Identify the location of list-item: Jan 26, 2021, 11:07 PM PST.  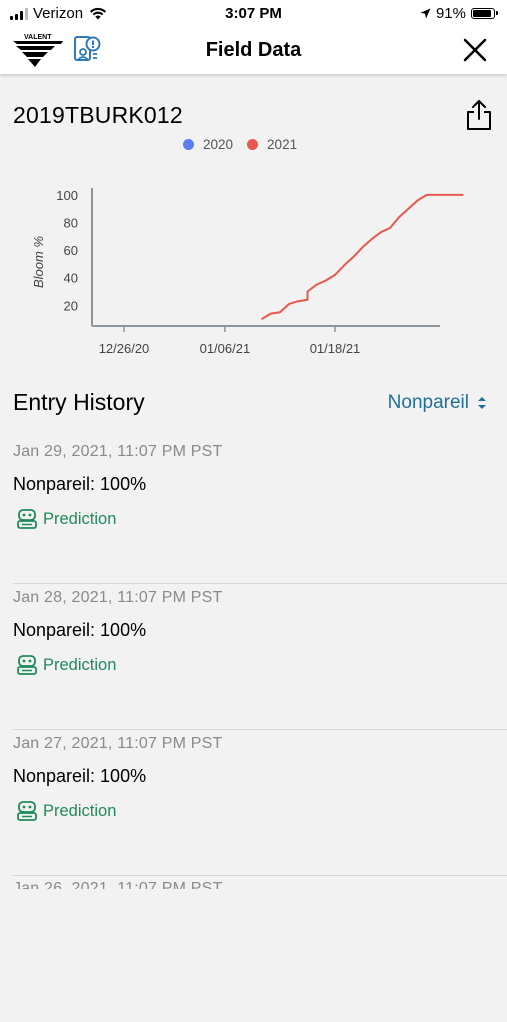
(253, 949).